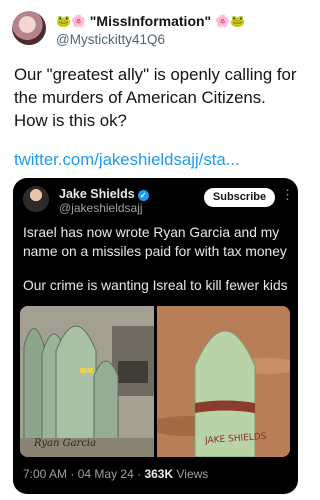 This screenshot has height=500, width=320. Describe the element at coordinates (239, 197) in the screenshot. I see `subscribe-button: Subscribe` at that location.